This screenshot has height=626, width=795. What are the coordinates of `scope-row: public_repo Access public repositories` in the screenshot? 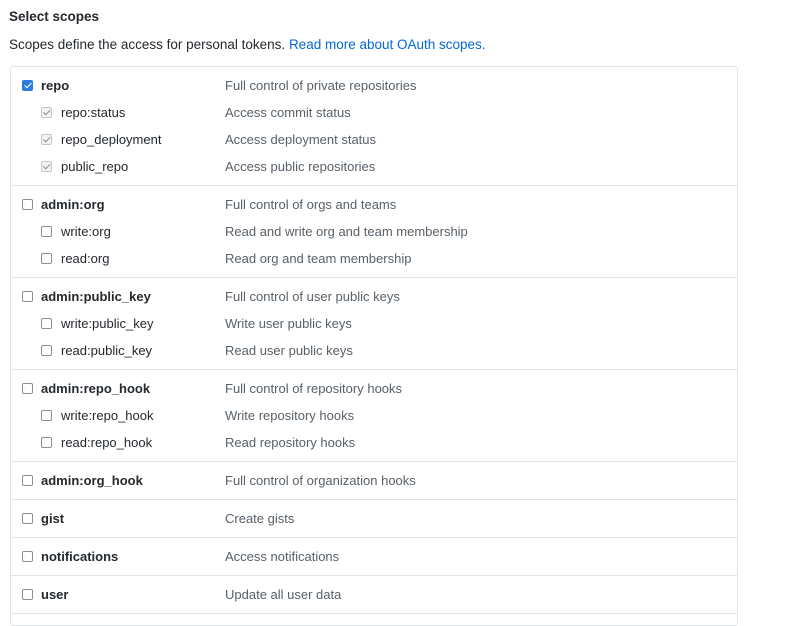 It's located at (374, 167).